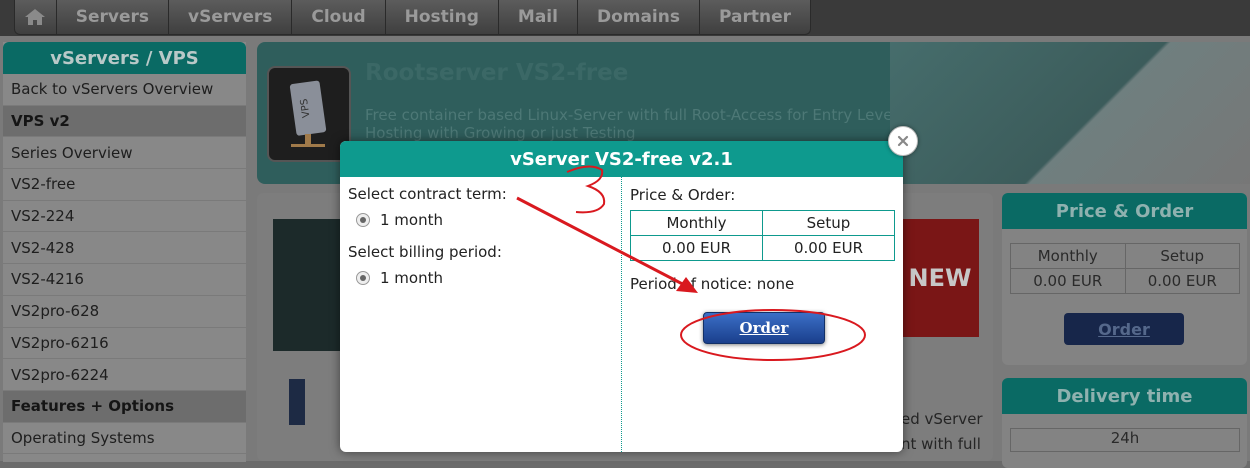  Describe the element at coordinates (442, 17) in the screenshot. I see `nav-item-hosting: Hosting` at that location.